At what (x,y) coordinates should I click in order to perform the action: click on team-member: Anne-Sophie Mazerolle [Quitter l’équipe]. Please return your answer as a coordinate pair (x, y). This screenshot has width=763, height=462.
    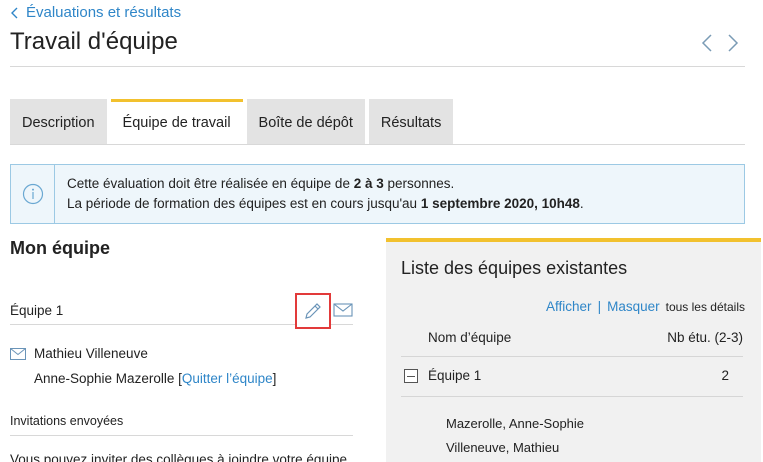
    Looking at the image, I should click on (155, 378).